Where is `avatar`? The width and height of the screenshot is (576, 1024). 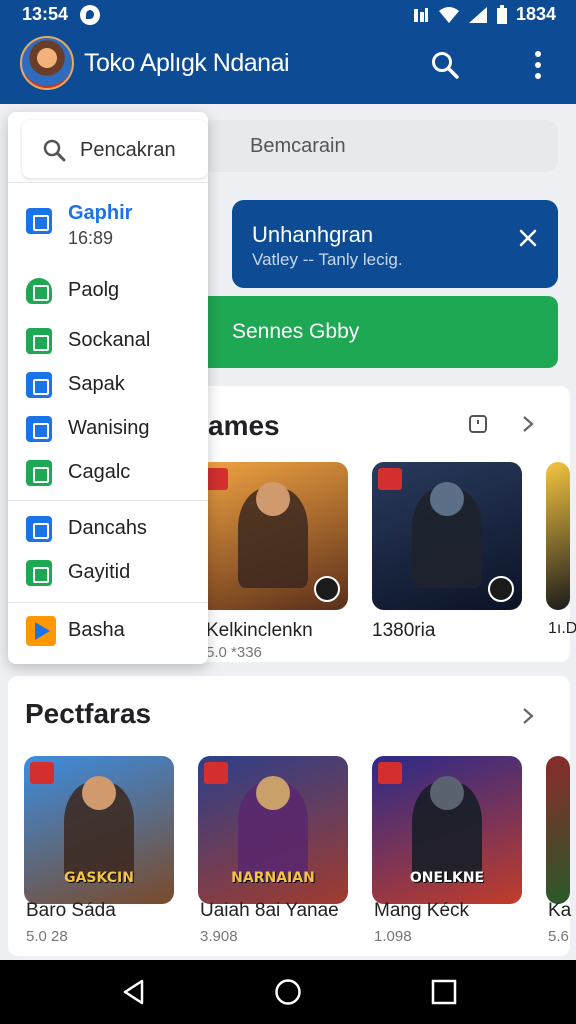
avatar is located at coordinates (47, 63).